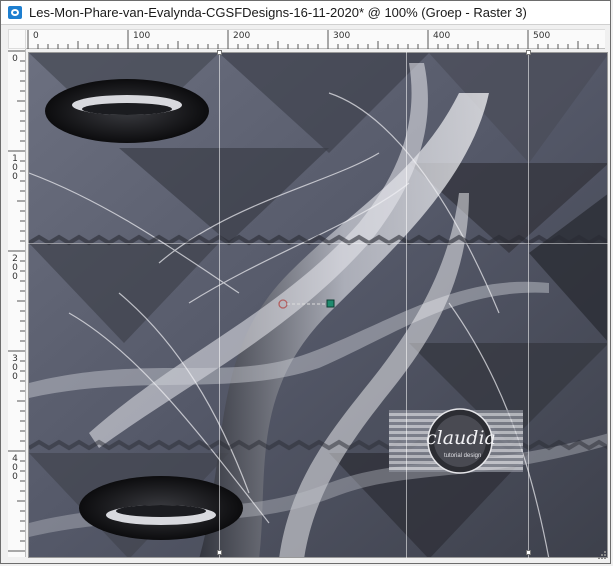 Image resolution: width=613 pixels, height=566 pixels. What do you see at coordinates (17, 39) in the screenshot?
I see `ruler-corner` at bounding box center [17, 39].